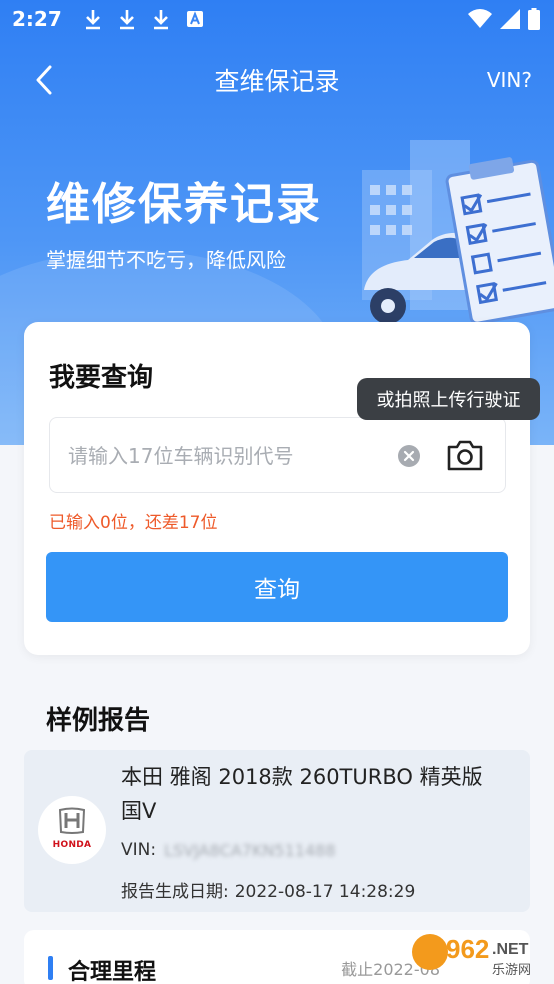 The width and height of the screenshot is (554, 984). I want to click on wifi-icon, so click(480, 18).